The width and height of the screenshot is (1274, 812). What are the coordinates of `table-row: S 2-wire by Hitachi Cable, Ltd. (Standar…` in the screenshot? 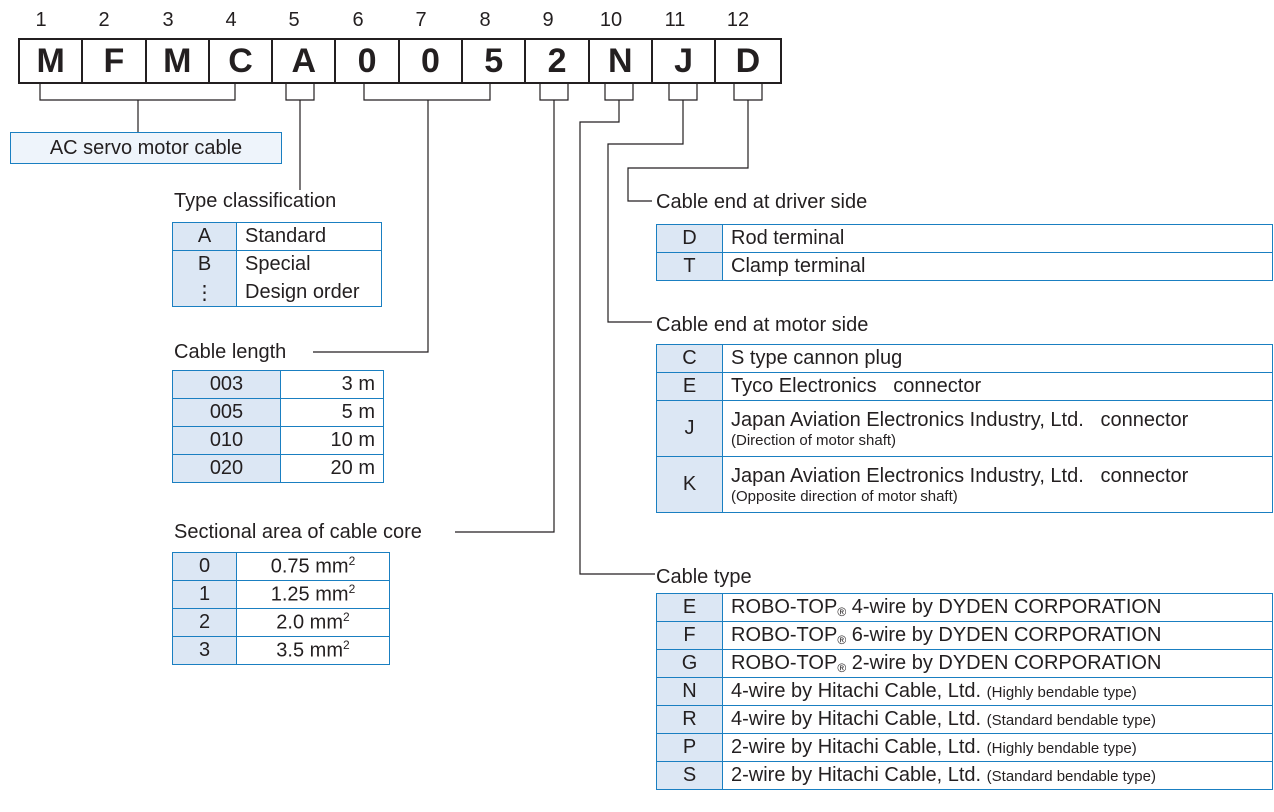 It's located at (964, 775).